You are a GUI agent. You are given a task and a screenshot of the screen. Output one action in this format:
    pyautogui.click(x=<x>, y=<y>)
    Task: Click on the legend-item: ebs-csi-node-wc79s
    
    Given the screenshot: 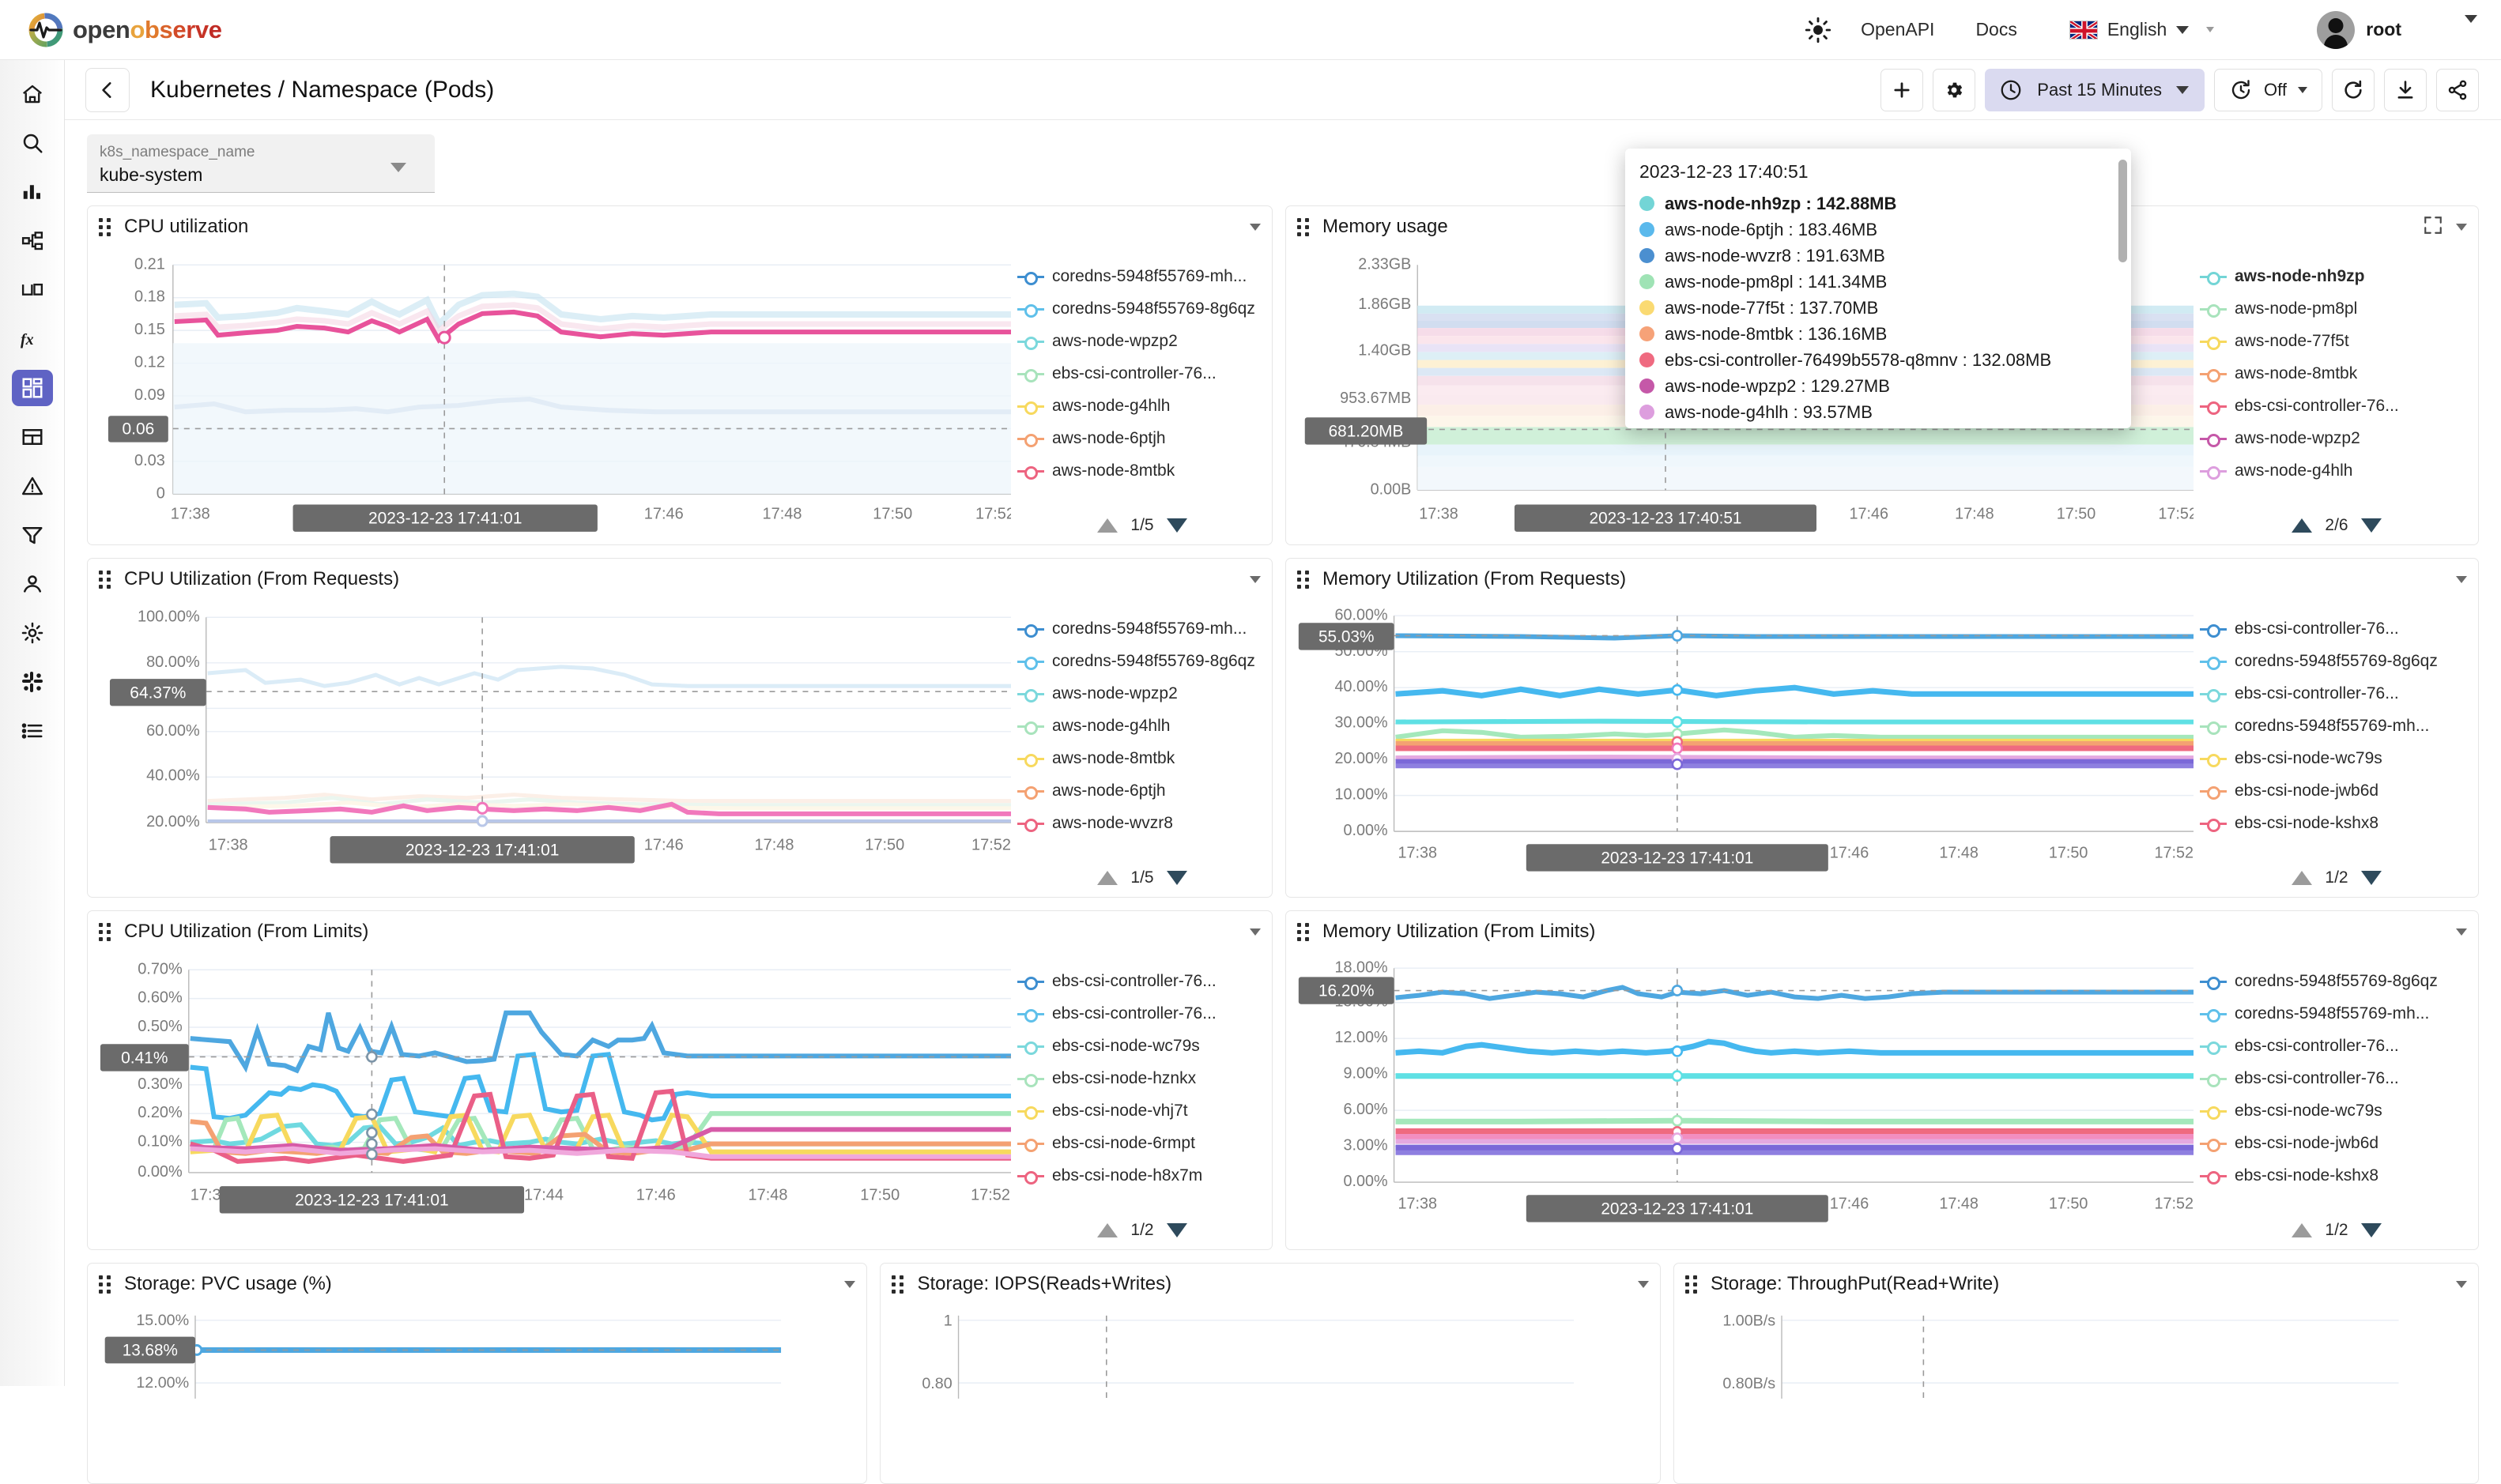 What is the action you would take?
    pyautogui.click(x=2336, y=1110)
    